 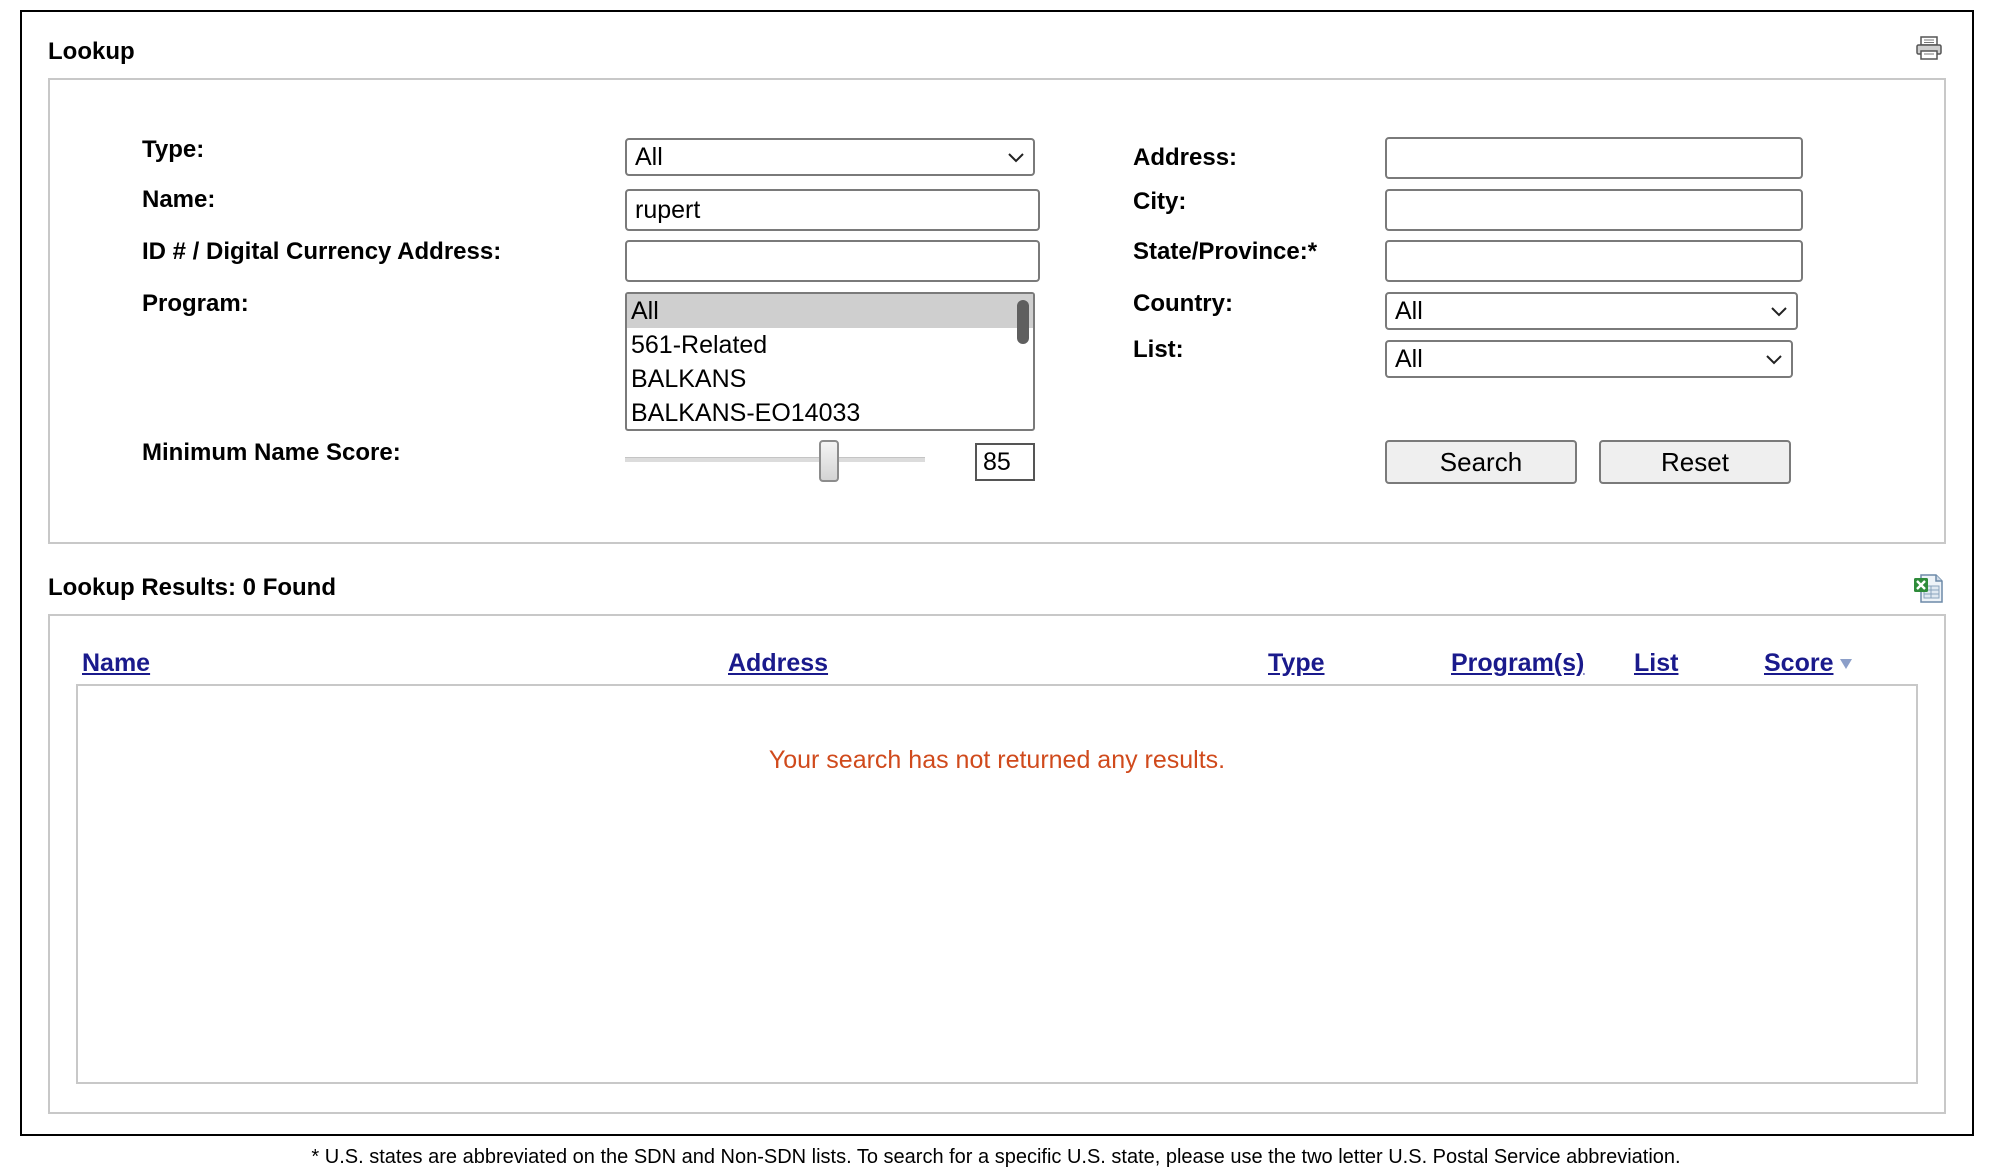 I want to click on id-input, so click(x=832, y=261).